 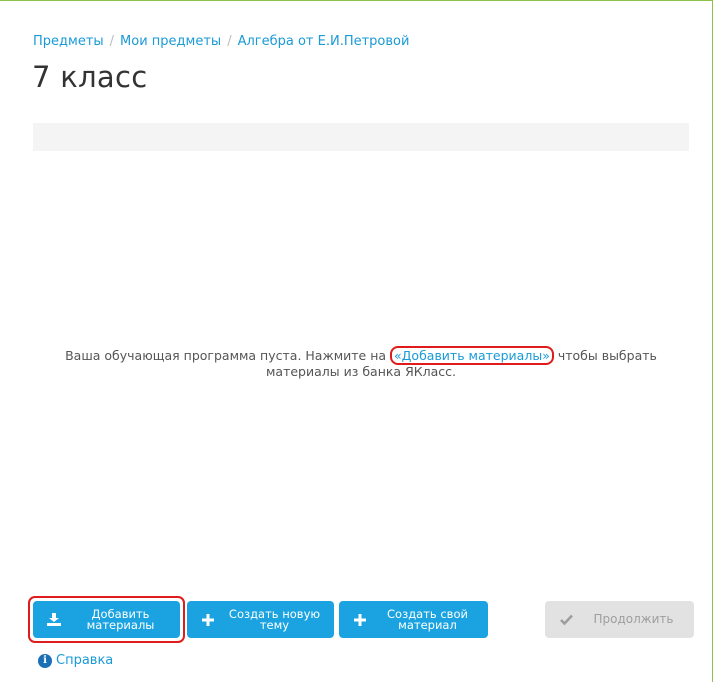 I want to click on add-materials-label: Добавить материалы, so click(x=120, y=619).